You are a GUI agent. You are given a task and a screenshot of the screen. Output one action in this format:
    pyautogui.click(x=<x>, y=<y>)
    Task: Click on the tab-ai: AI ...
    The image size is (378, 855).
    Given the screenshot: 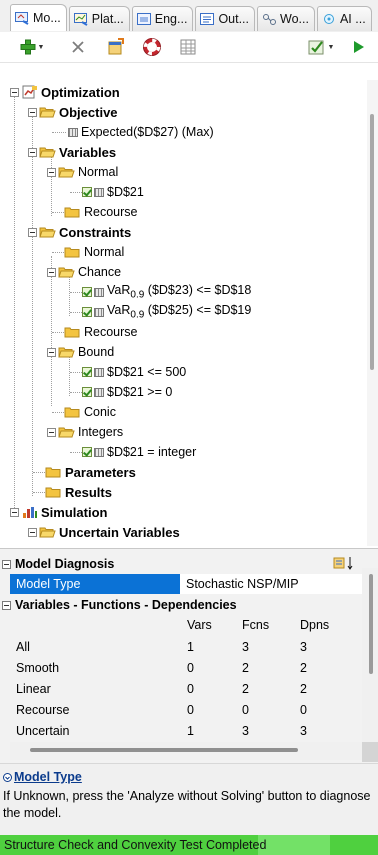 What is the action you would take?
    pyautogui.click(x=344, y=18)
    